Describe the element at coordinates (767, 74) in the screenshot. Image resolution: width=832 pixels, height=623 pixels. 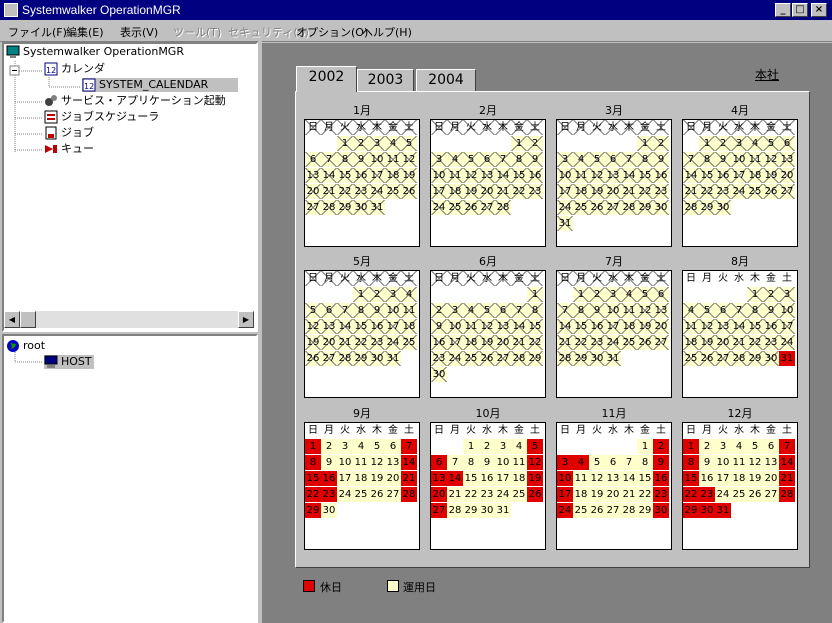
I see `office-link: 本社` at that location.